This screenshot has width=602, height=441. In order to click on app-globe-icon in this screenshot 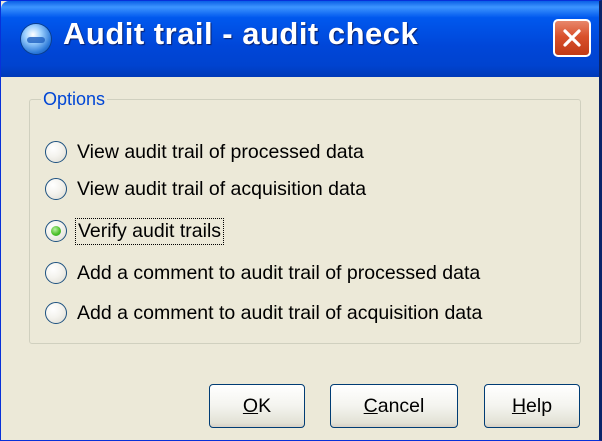, I will do `click(36, 39)`.